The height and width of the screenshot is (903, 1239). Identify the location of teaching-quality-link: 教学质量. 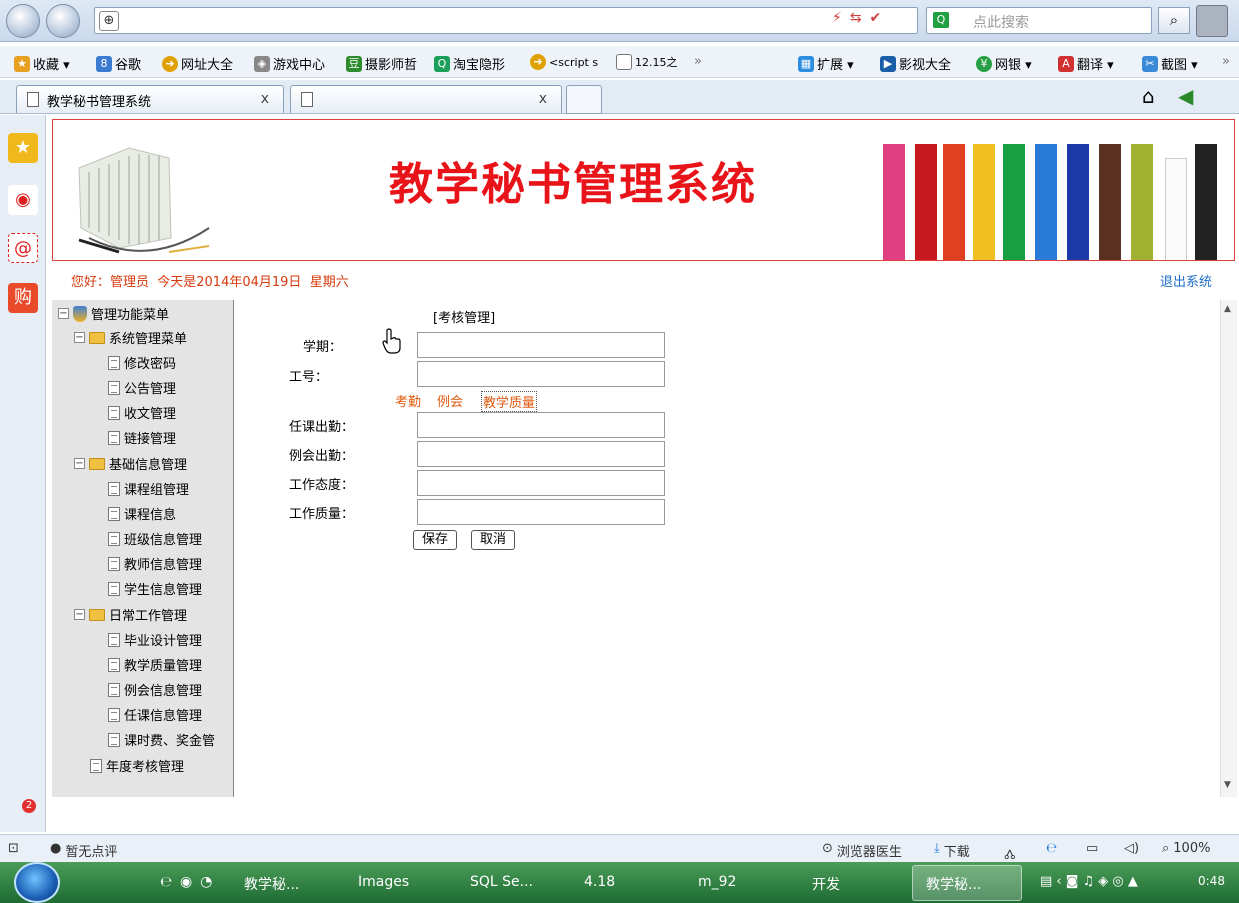
(509, 401).